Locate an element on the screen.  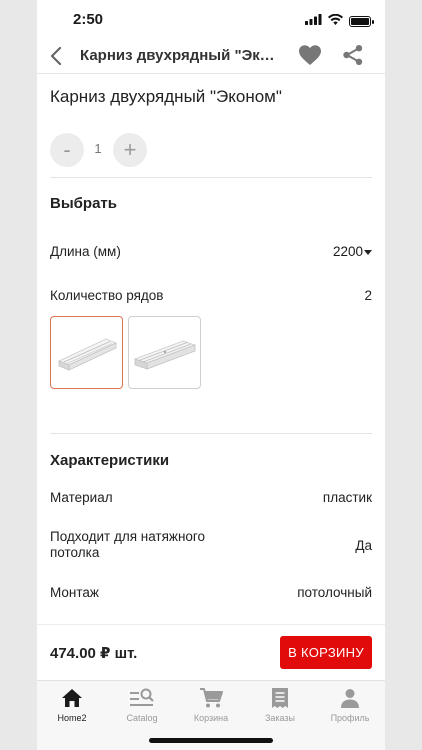
tab-label: Профиль is located at coordinates (350, 718).